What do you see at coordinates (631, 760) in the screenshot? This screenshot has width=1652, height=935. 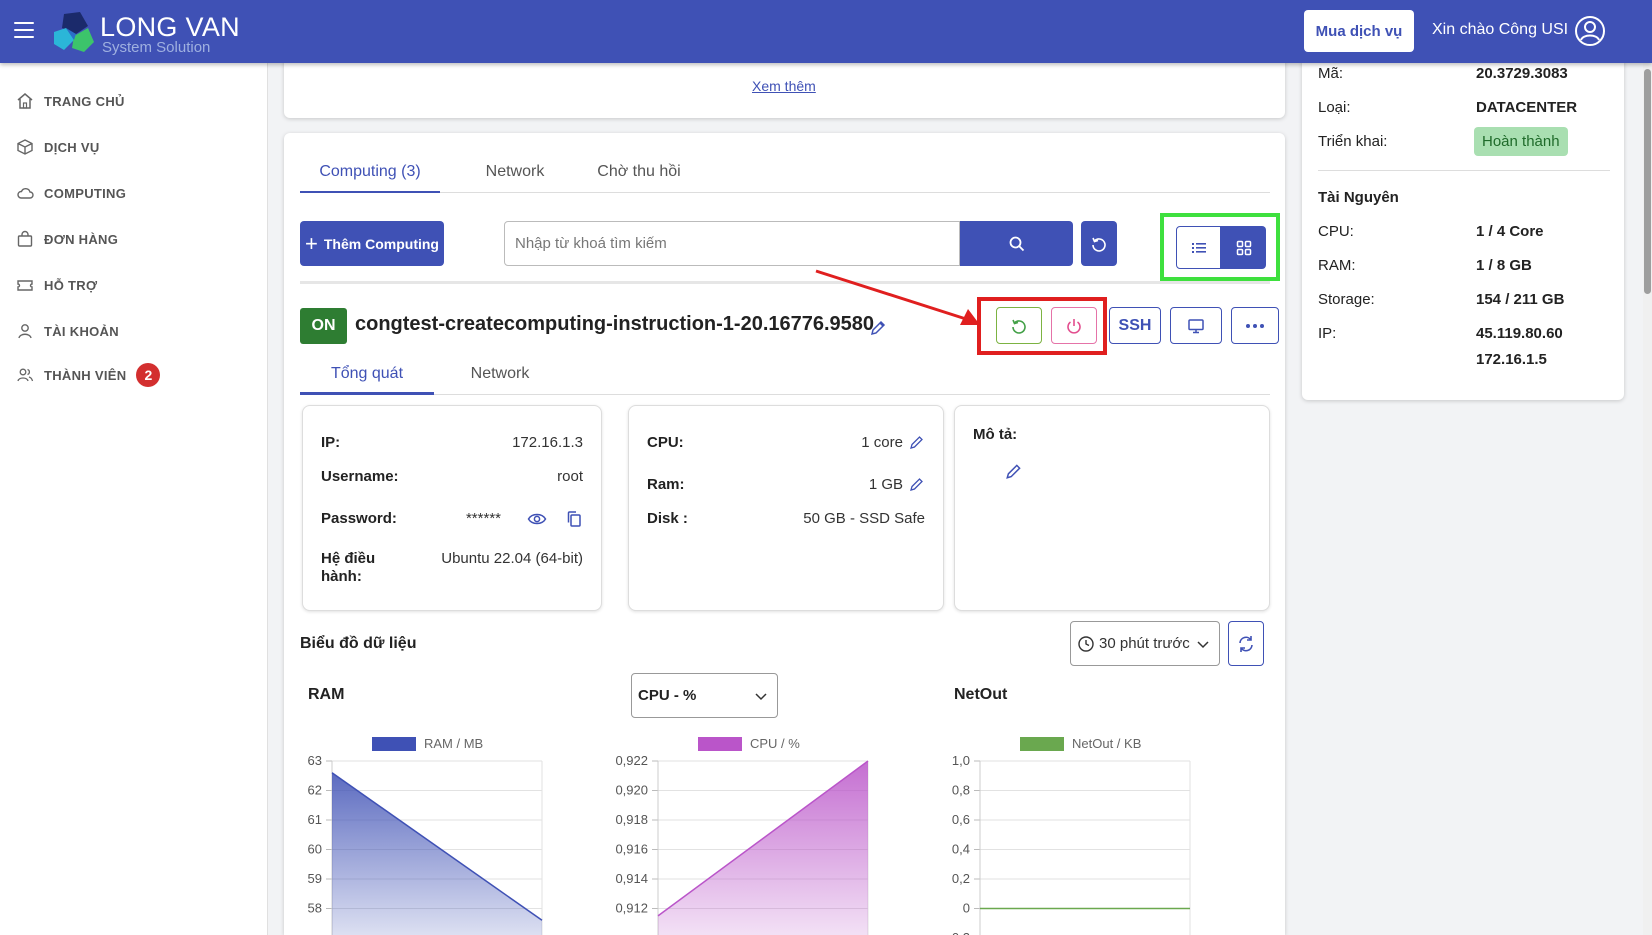 I see `y-tick-label: 0,922` at bounding box center [631, 760].